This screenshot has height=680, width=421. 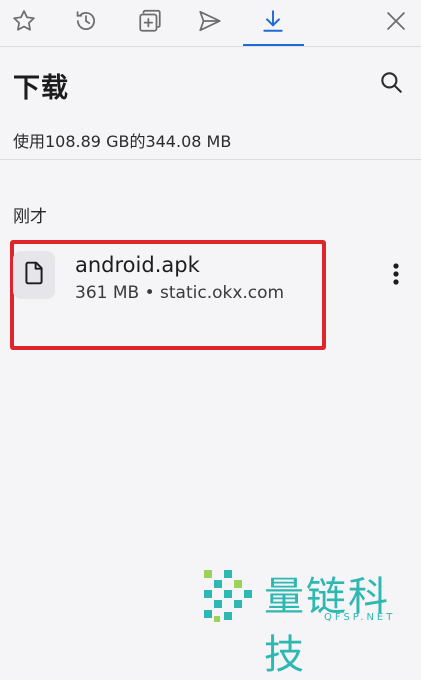 I want to click on send-icon, so click(x=210, y=21).